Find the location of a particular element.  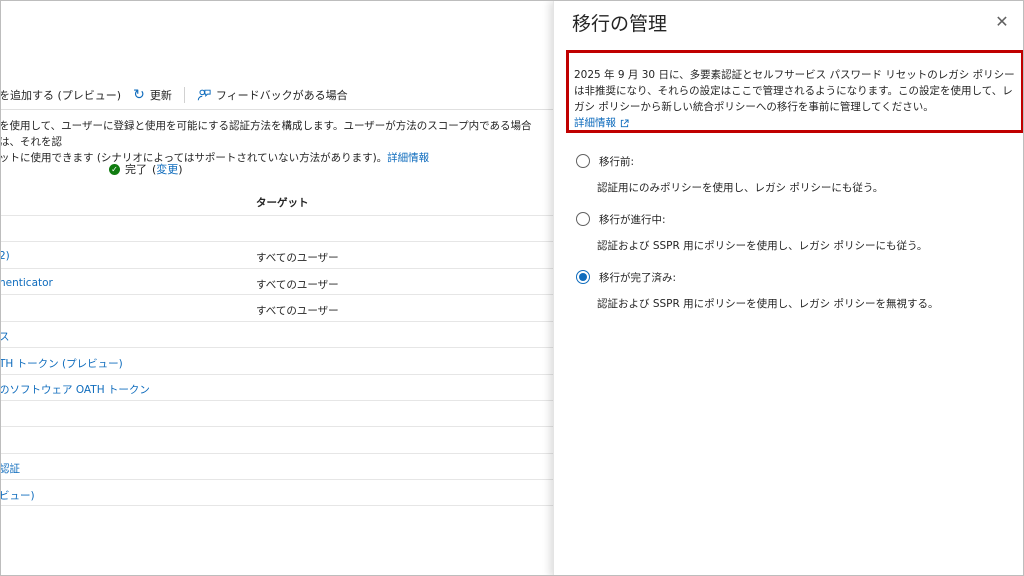

notice-line-3: ガシ ポリシーから新しい統合ポリシーへの移行を事前に管理してください。 is located at coordinates (754, 107).